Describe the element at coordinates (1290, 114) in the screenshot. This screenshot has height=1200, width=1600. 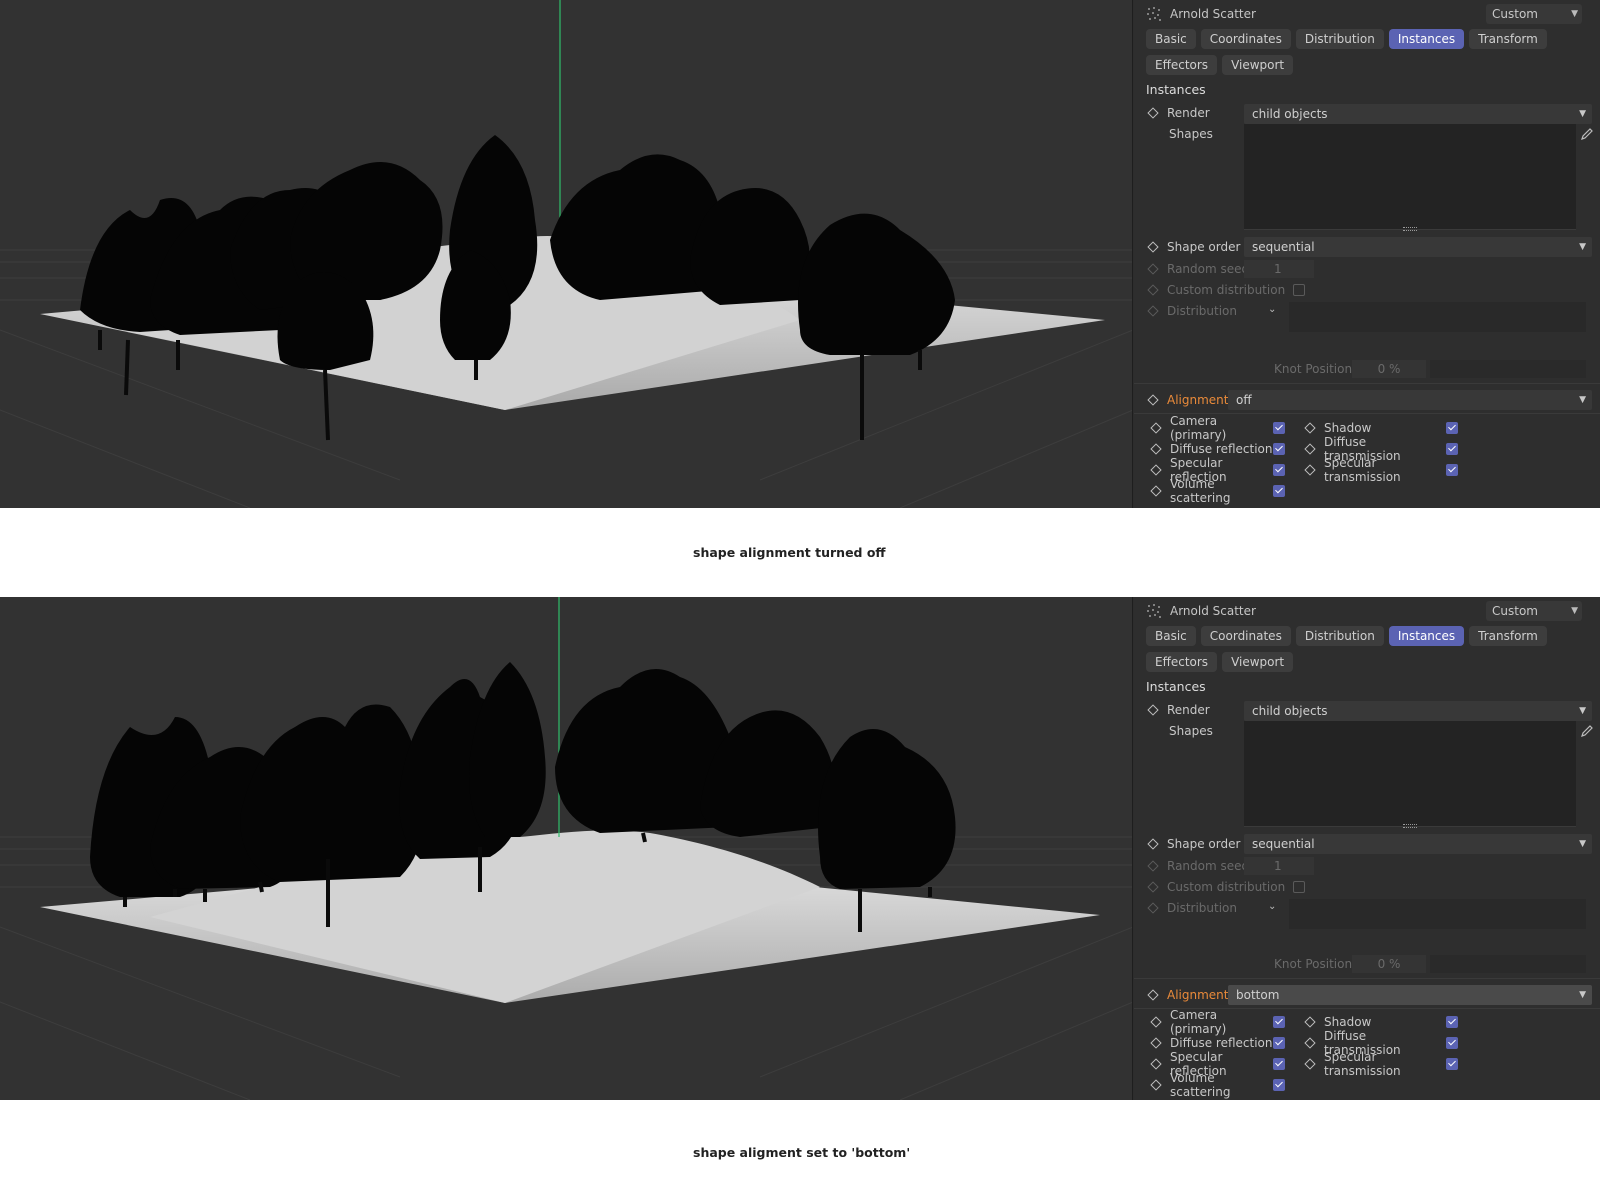
I see `render-value: child objects` at that location.